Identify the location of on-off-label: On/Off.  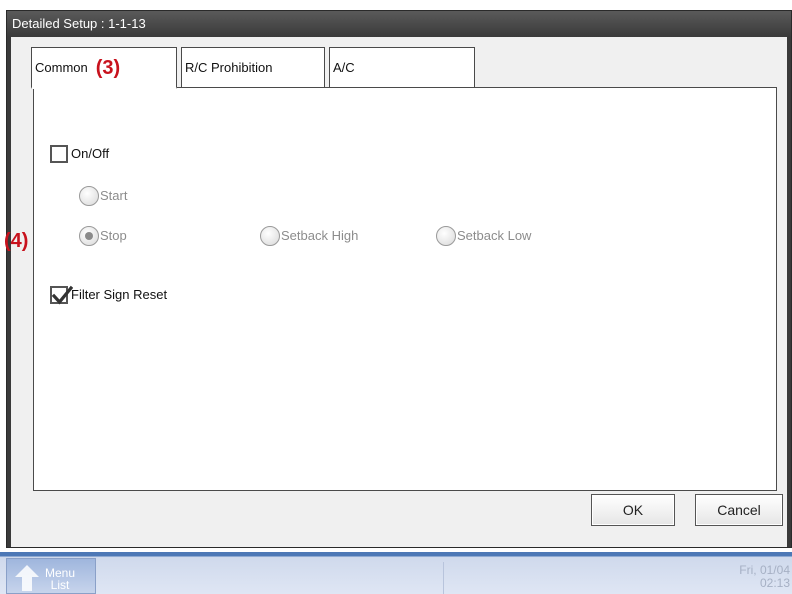
(90, 153).